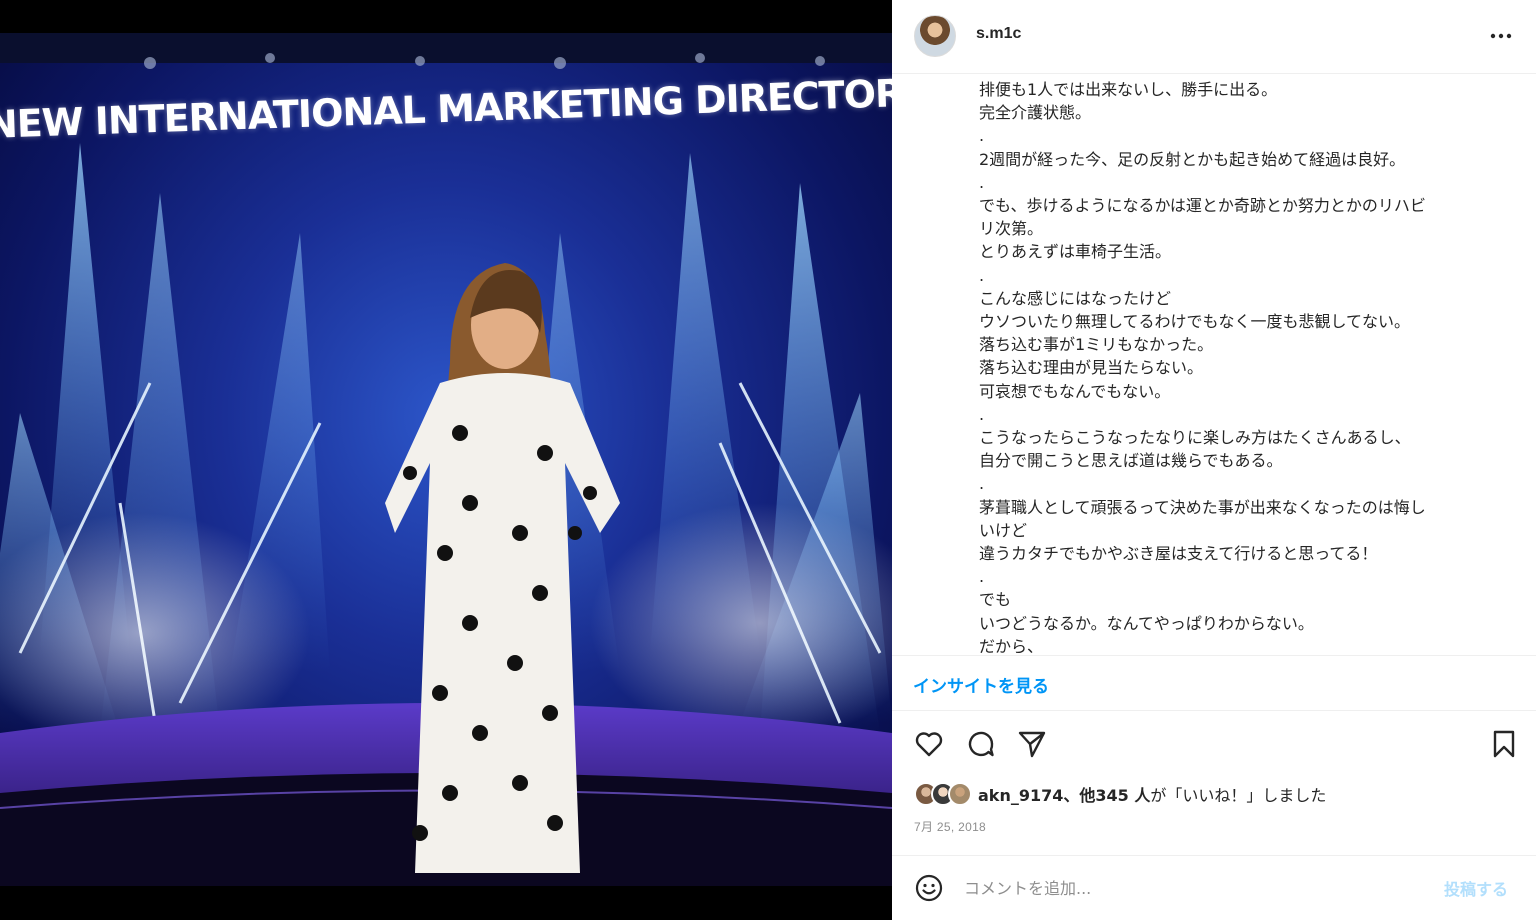 The height and width of the screenshot is (920, 1536). I want to click on insights-bar: インサイトを見る, so click(1214, 683).